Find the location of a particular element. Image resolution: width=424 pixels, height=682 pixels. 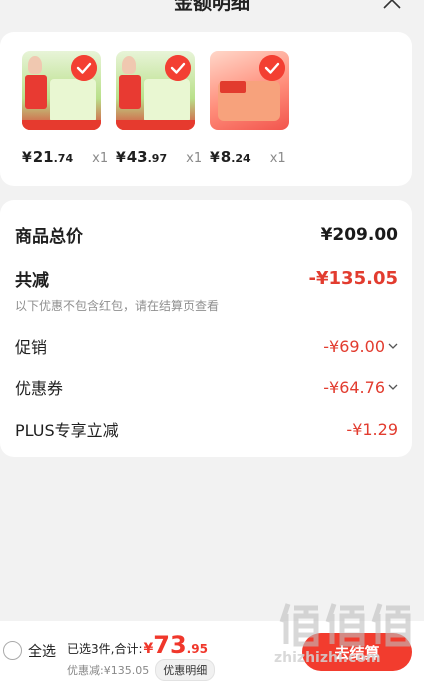

product-price: ¥21.74 is located at coordinates (47, 157).